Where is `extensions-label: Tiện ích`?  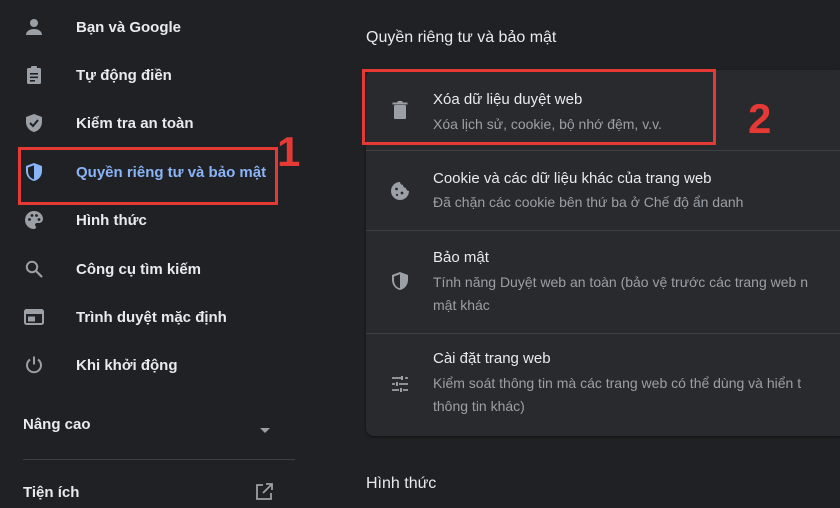 extensions-label: Tiện ích is located at coordinates (51, 492).